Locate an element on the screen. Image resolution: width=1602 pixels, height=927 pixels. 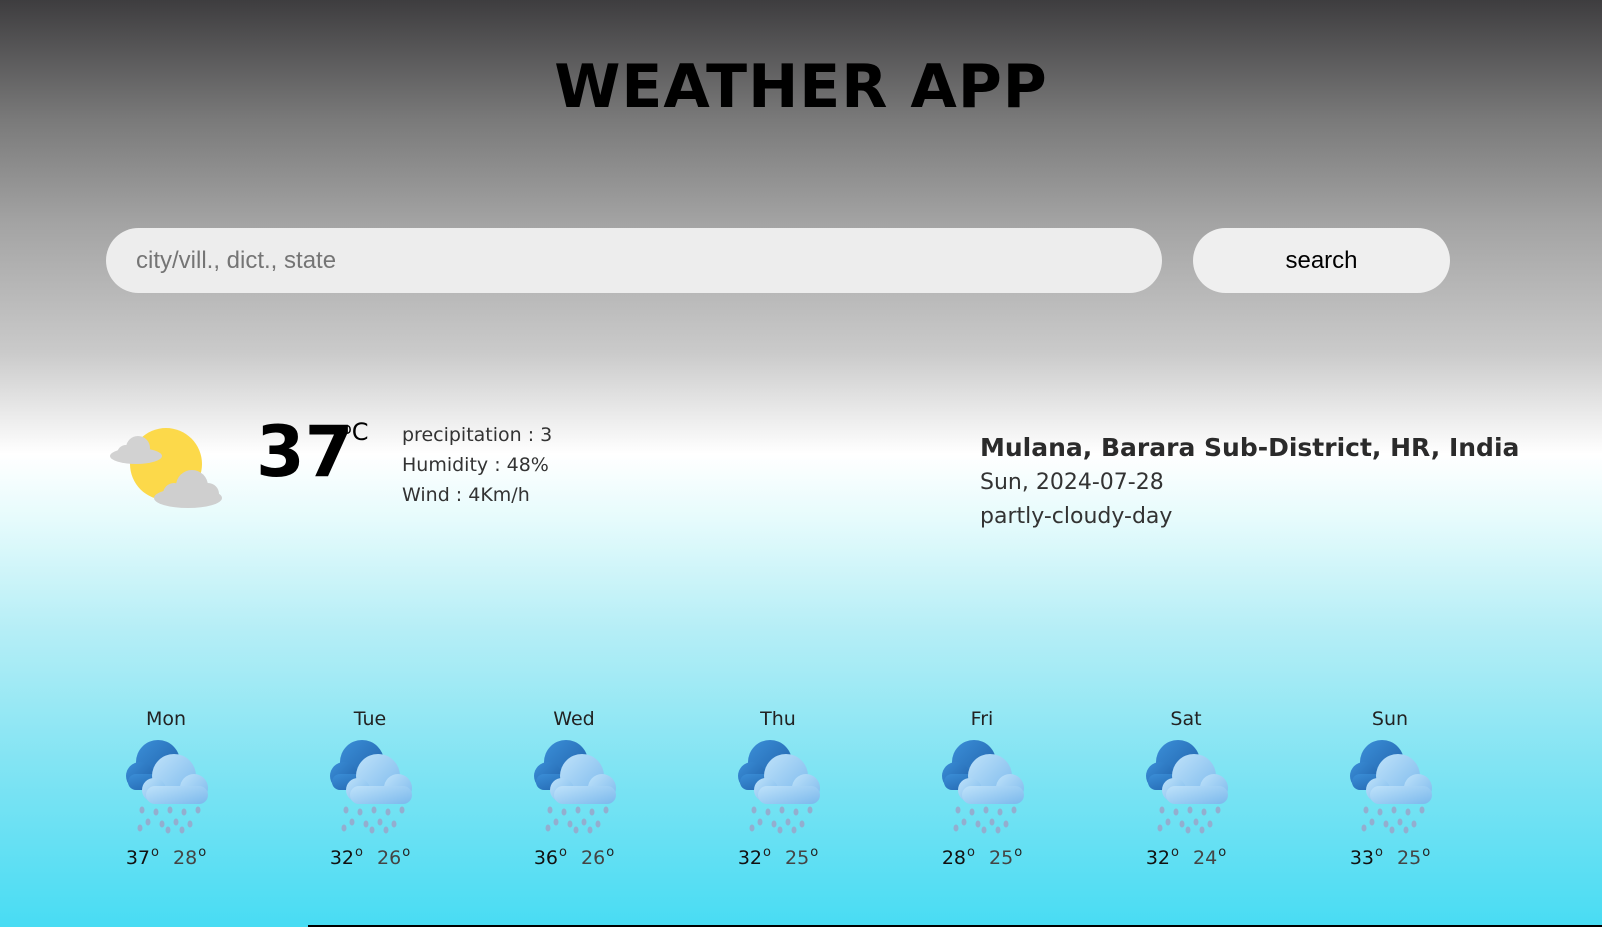
partly-cloudy-day-icon is located at coordinates (166, 468).